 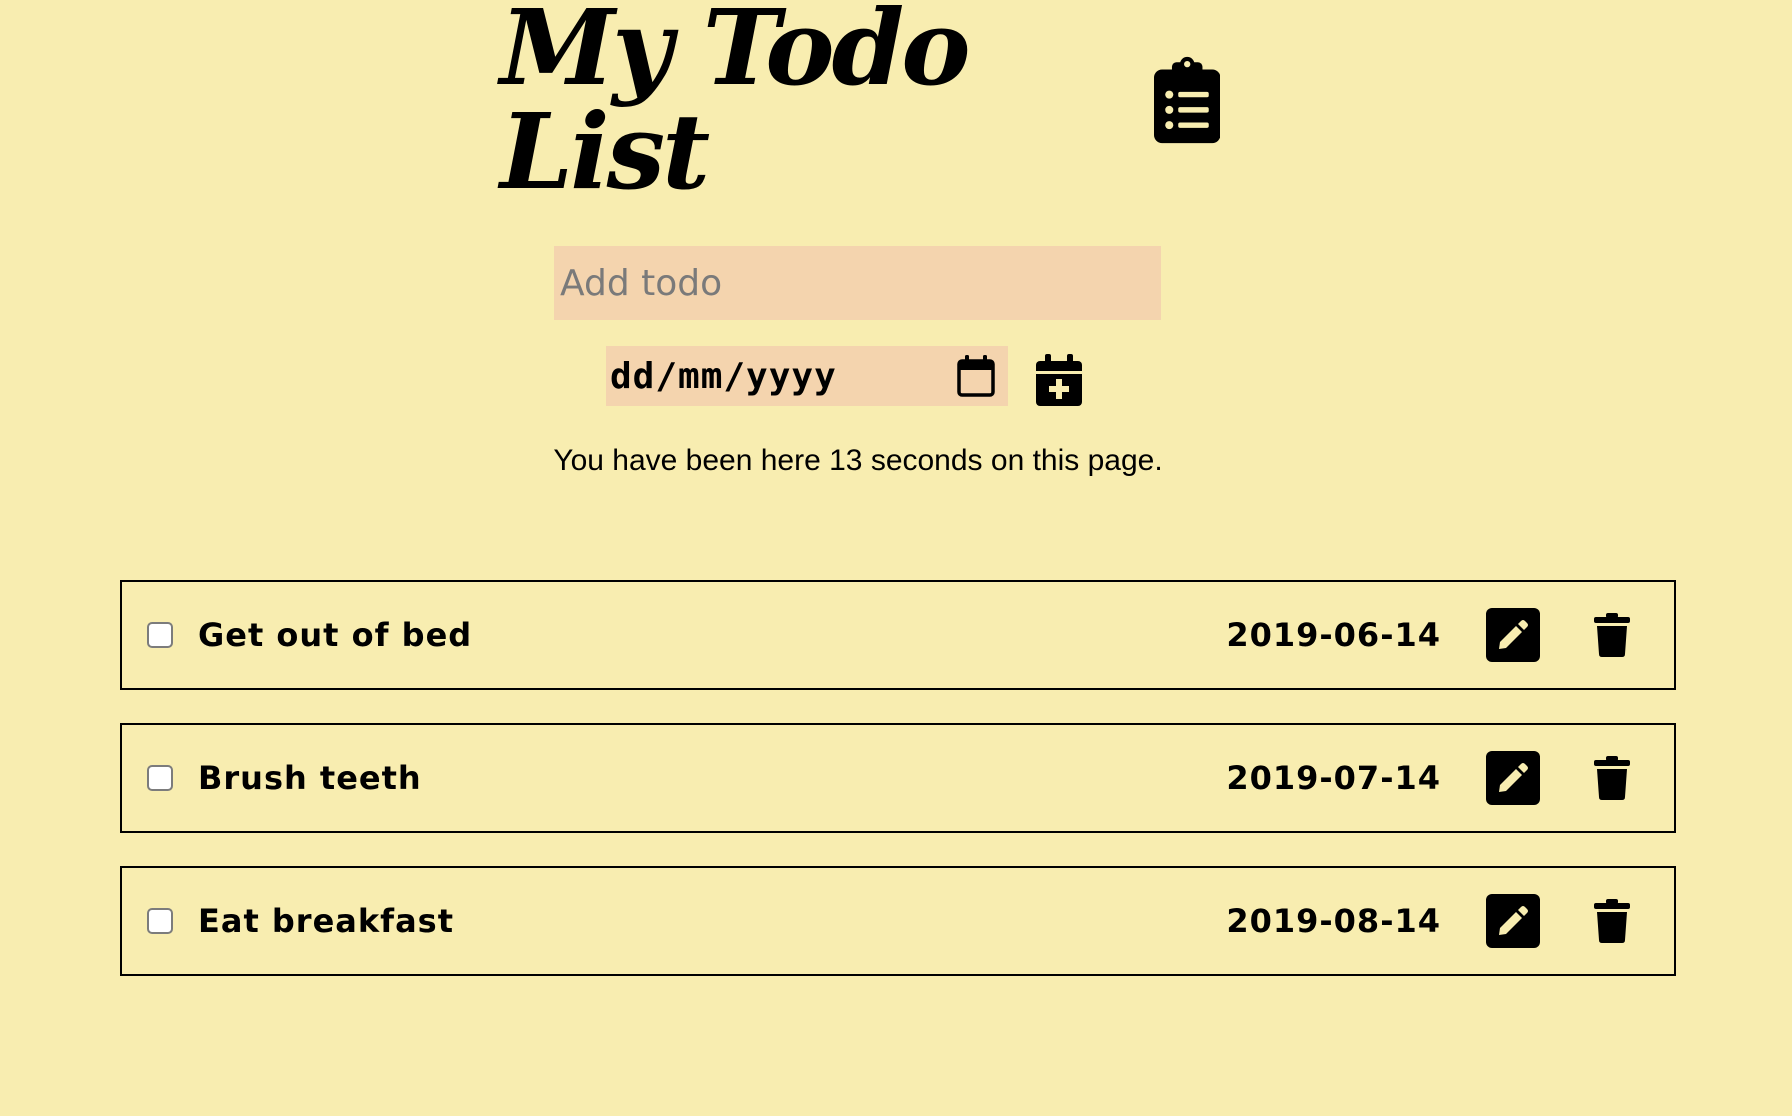 I want to click on todo-date: 2019-07-14, so click(x=1333, y=778).